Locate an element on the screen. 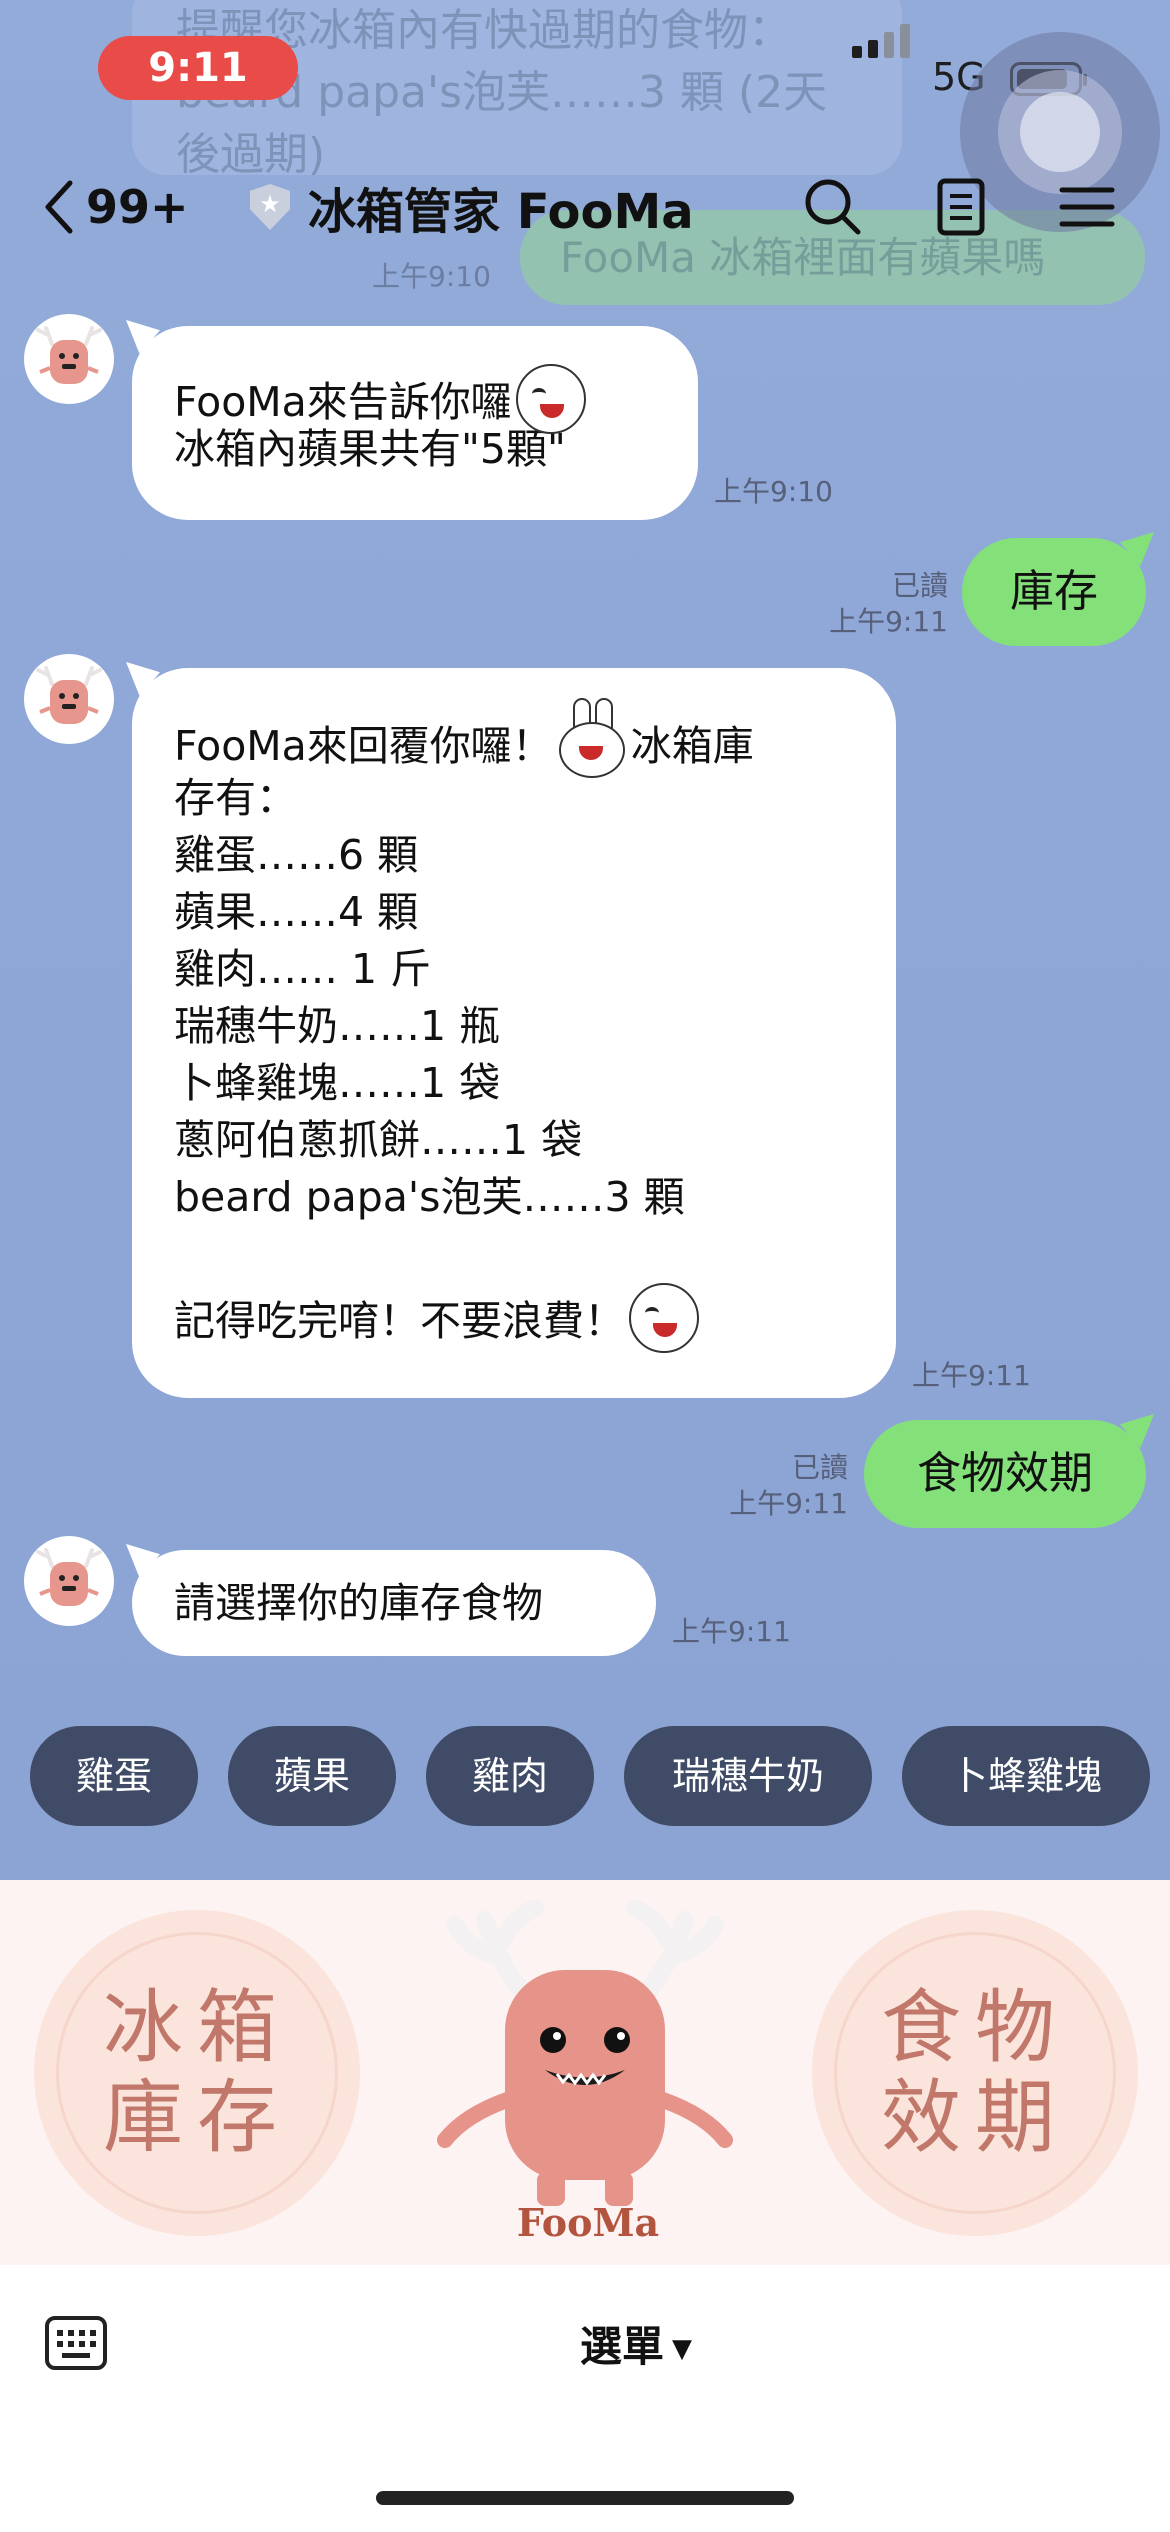 The height and width of the screenshot is (2532, 1170). rich-menu-label: 冰箱 is located at coordinates (197, 2027).